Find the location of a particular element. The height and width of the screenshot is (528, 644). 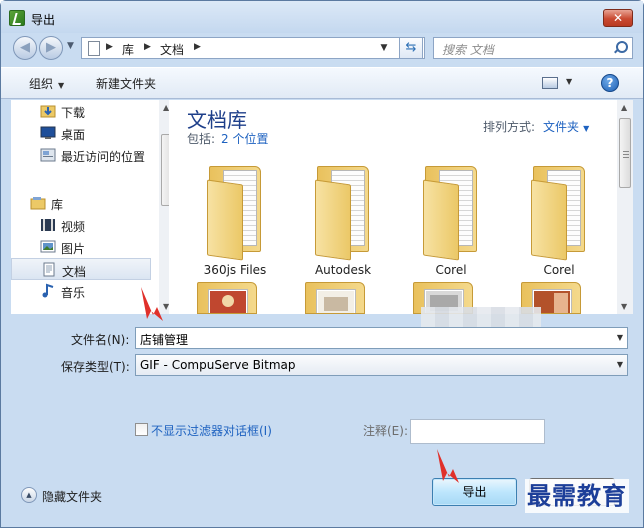

new-folder-button: 新建文件夹 is located at coordinates (126, 83).